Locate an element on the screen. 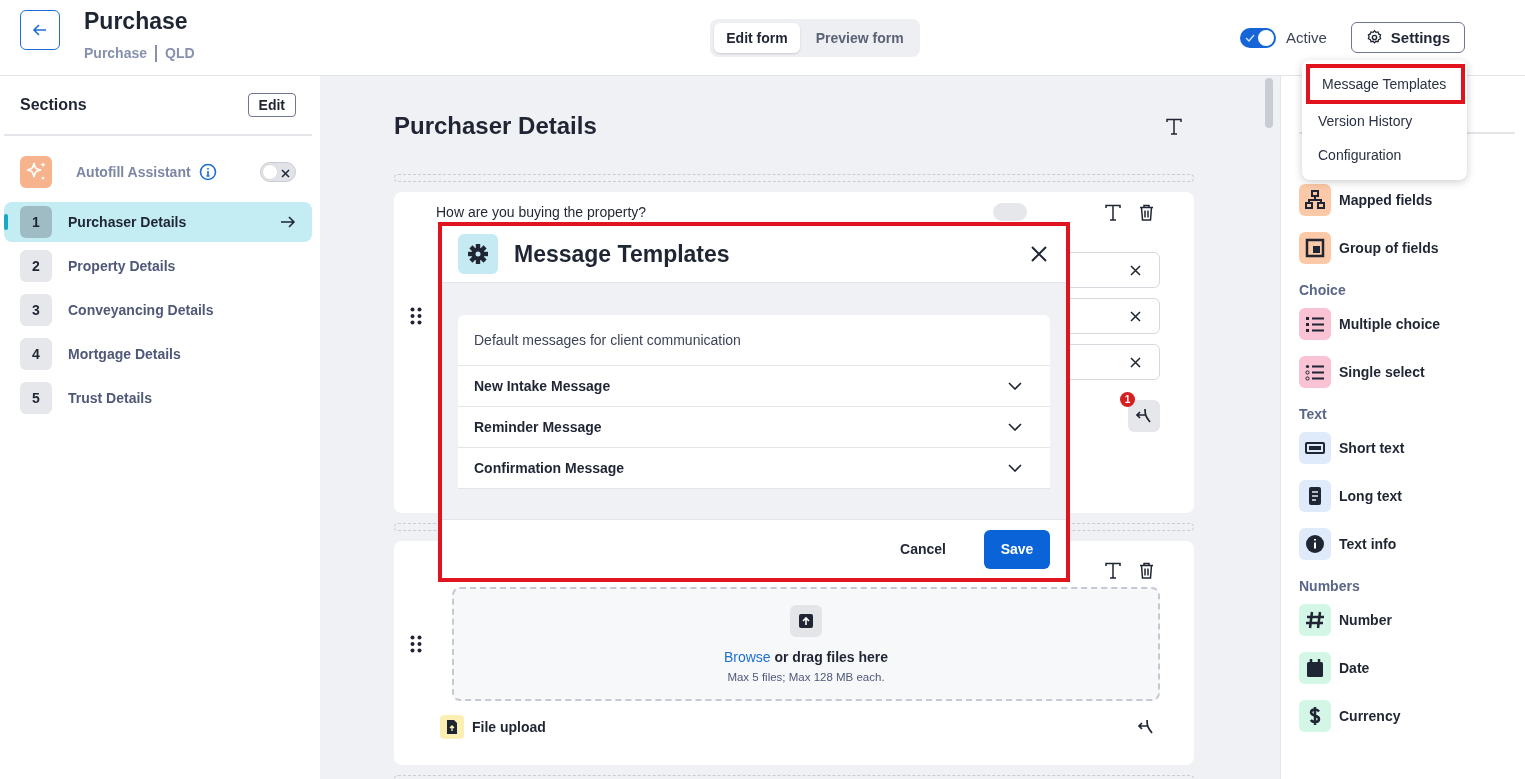 The image size is (1525, 779). arrow-right-icon is located at coordinates (288, 222).